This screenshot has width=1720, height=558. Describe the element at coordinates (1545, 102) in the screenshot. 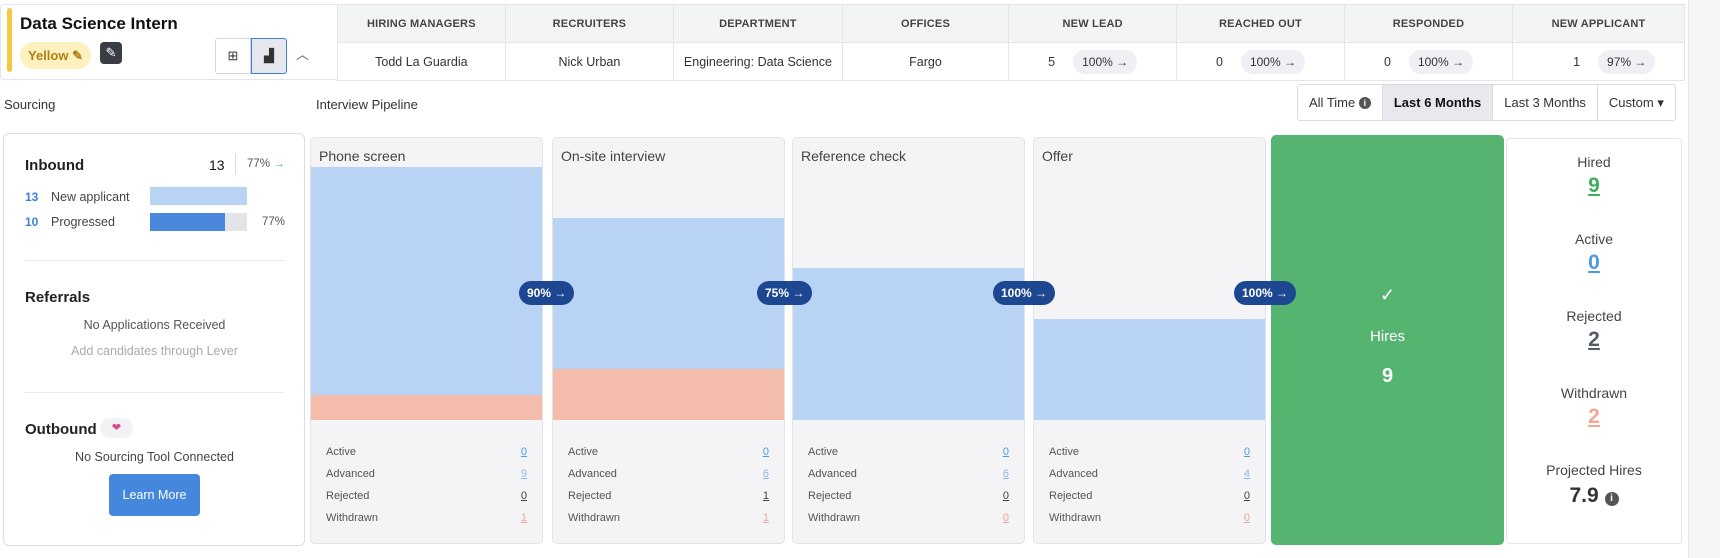

I see `filter-last-3-months: Last 3 Months` at that location.